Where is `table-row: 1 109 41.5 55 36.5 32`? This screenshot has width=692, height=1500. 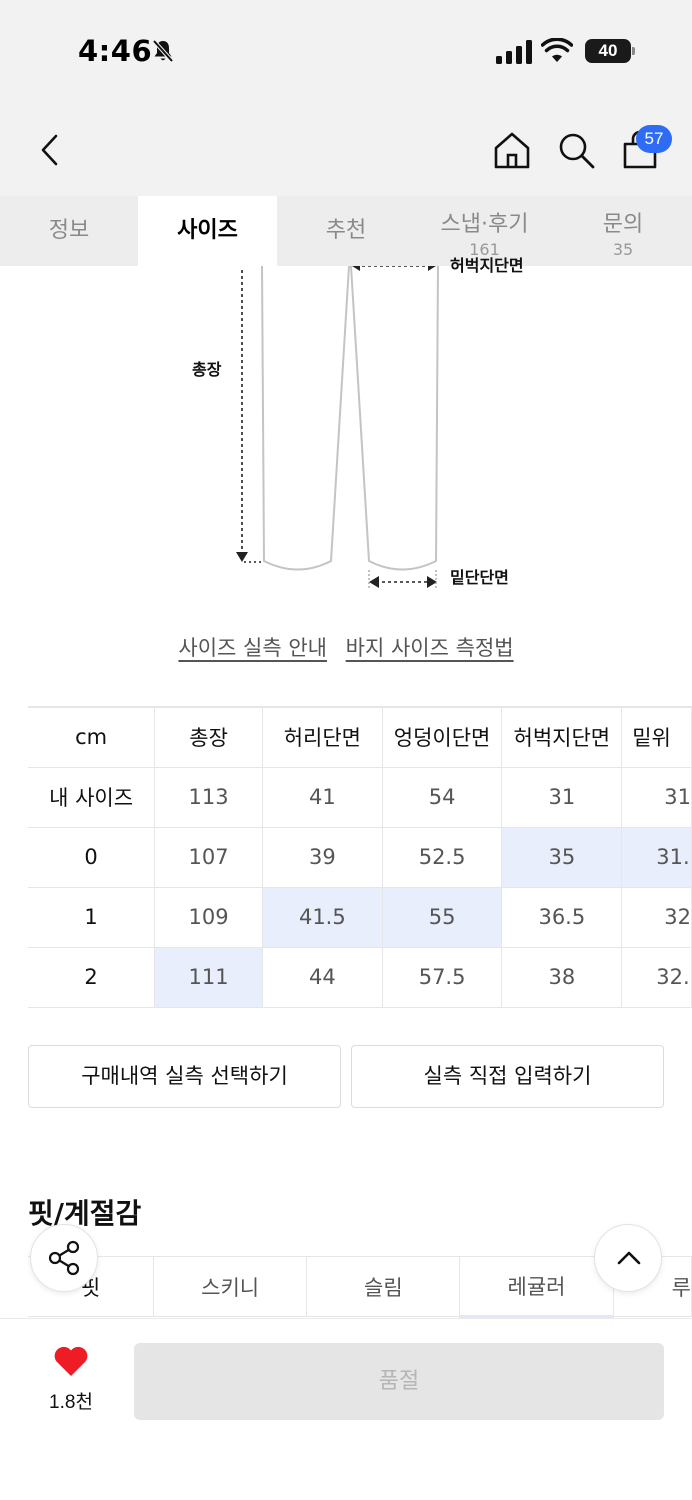 table-row: 1 109 41.5 55 36.5 32 is located at coordinates (360, 917).